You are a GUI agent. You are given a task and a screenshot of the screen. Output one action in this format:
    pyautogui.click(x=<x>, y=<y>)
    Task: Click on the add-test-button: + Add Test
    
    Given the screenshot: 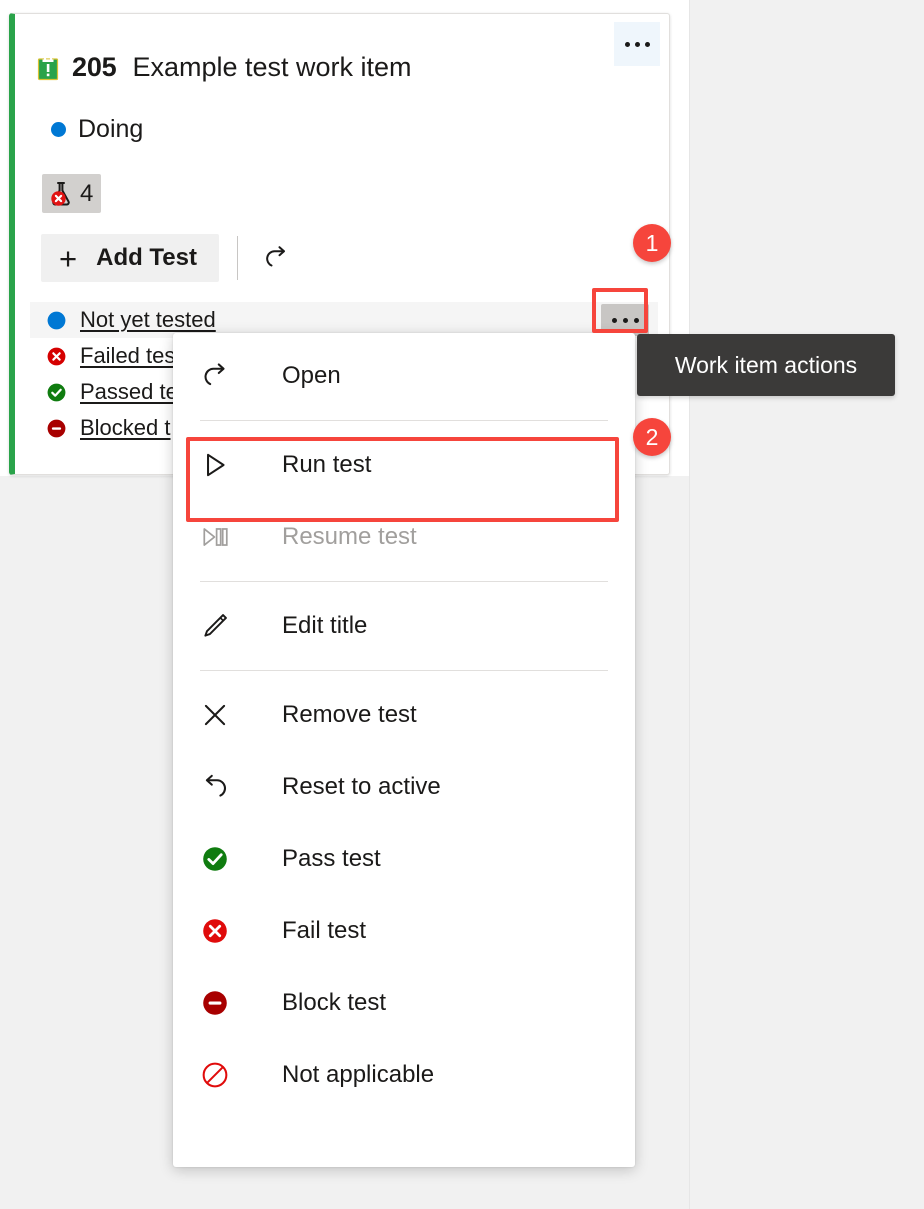 What is the action you would take?
    pyautogui.click(x=130, y=258)
    